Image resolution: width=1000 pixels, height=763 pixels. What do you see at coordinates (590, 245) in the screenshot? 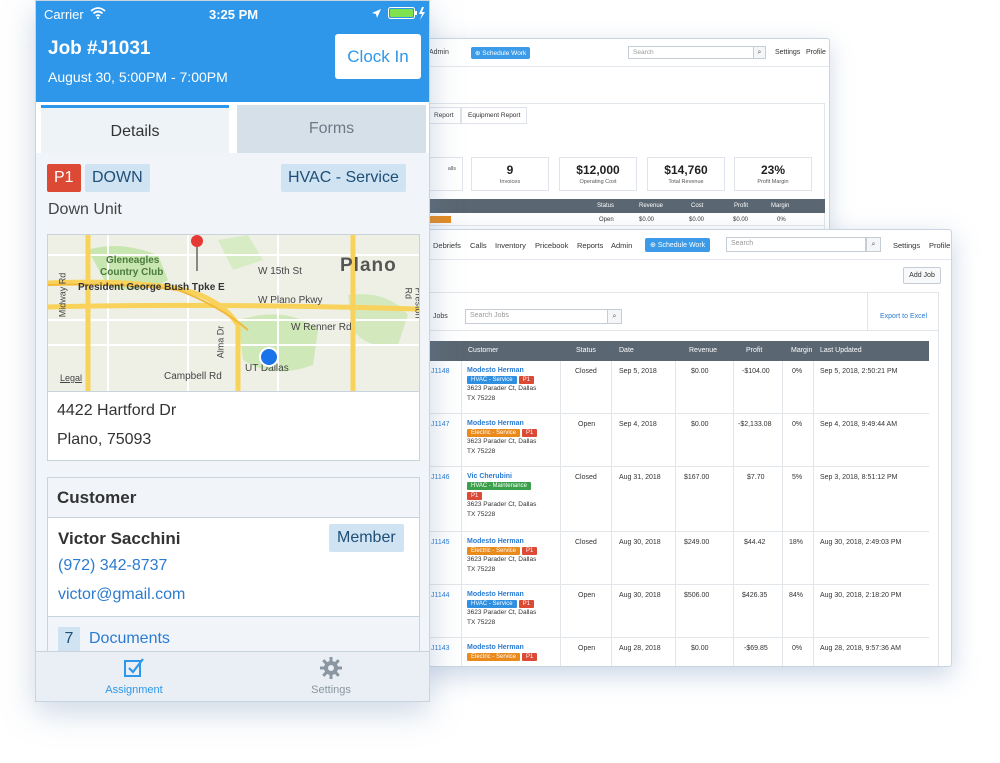
I see `nav-reports: Reports` at bounding box center [590, 245].